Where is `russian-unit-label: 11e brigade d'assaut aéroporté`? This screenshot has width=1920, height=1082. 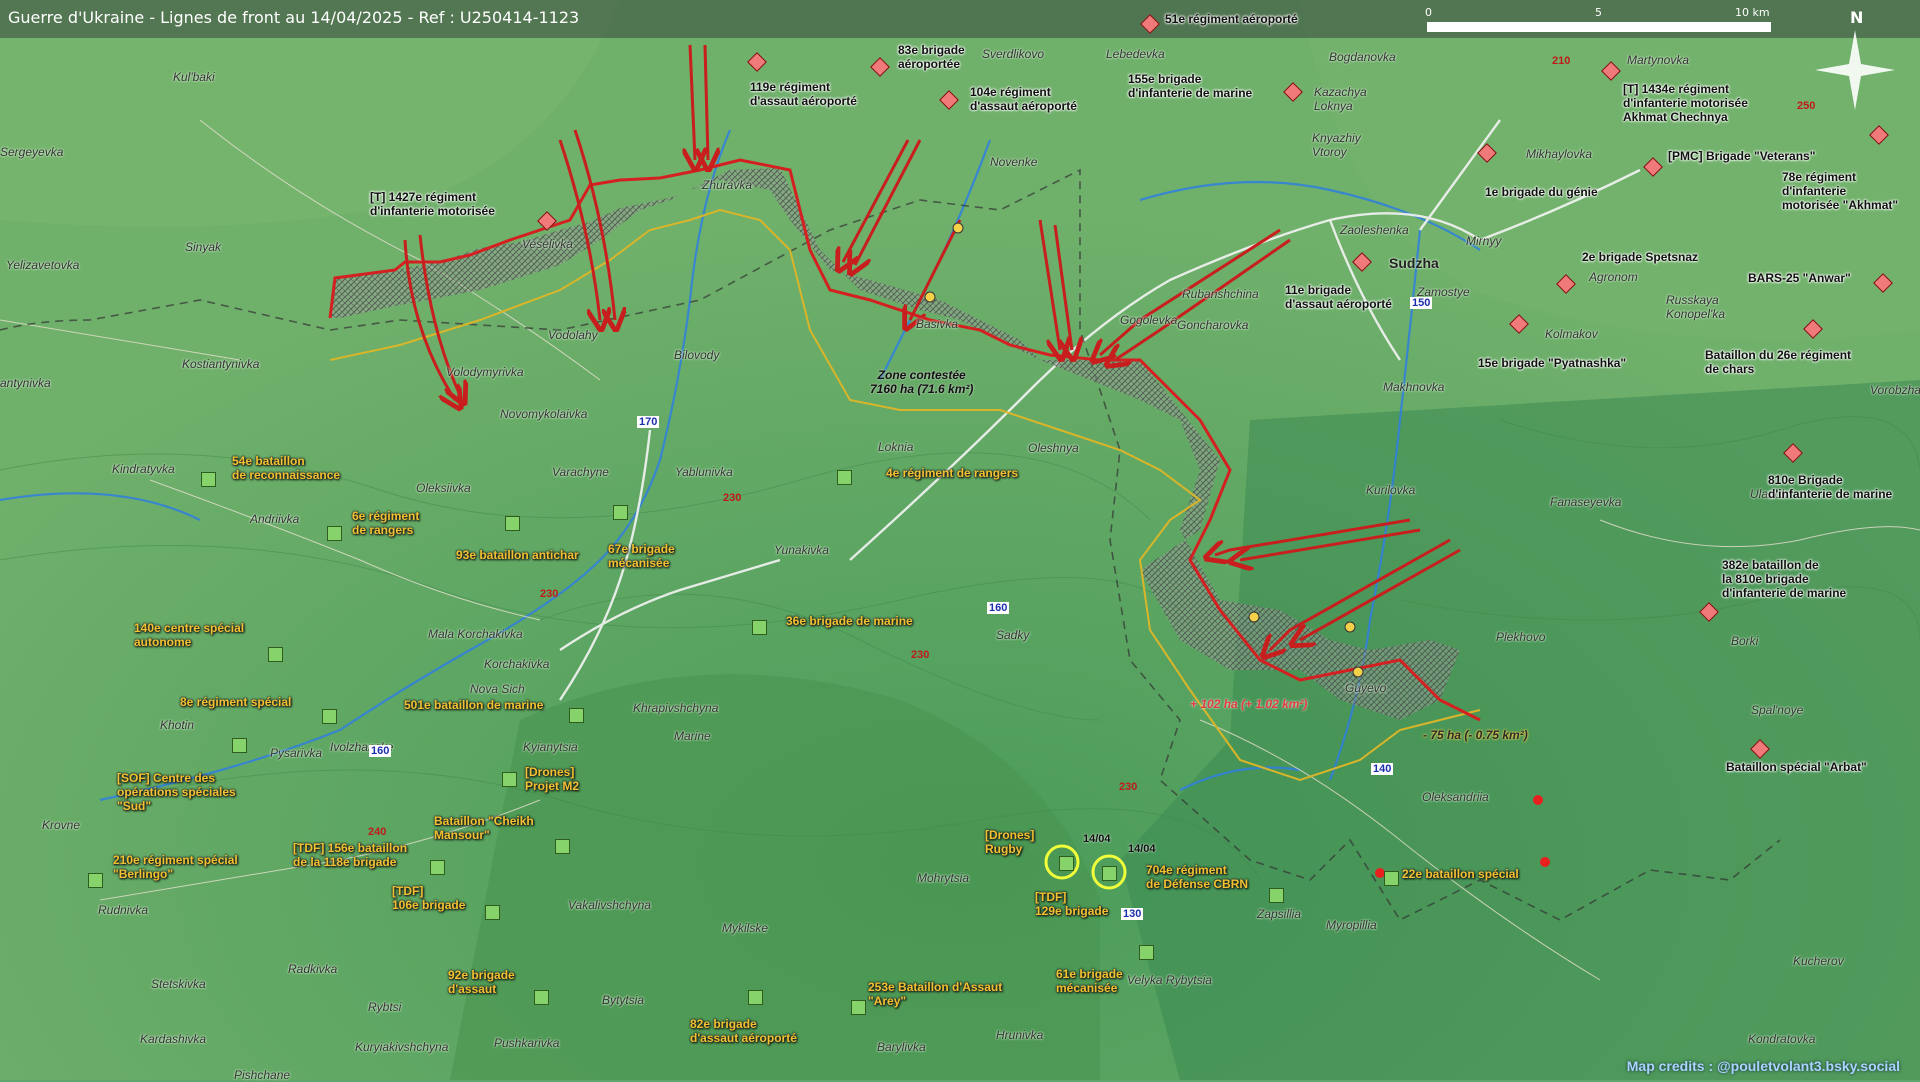
russian-unit-label: 11e brigade d'assaut aéroporté is located at coordinates (1338, 297).